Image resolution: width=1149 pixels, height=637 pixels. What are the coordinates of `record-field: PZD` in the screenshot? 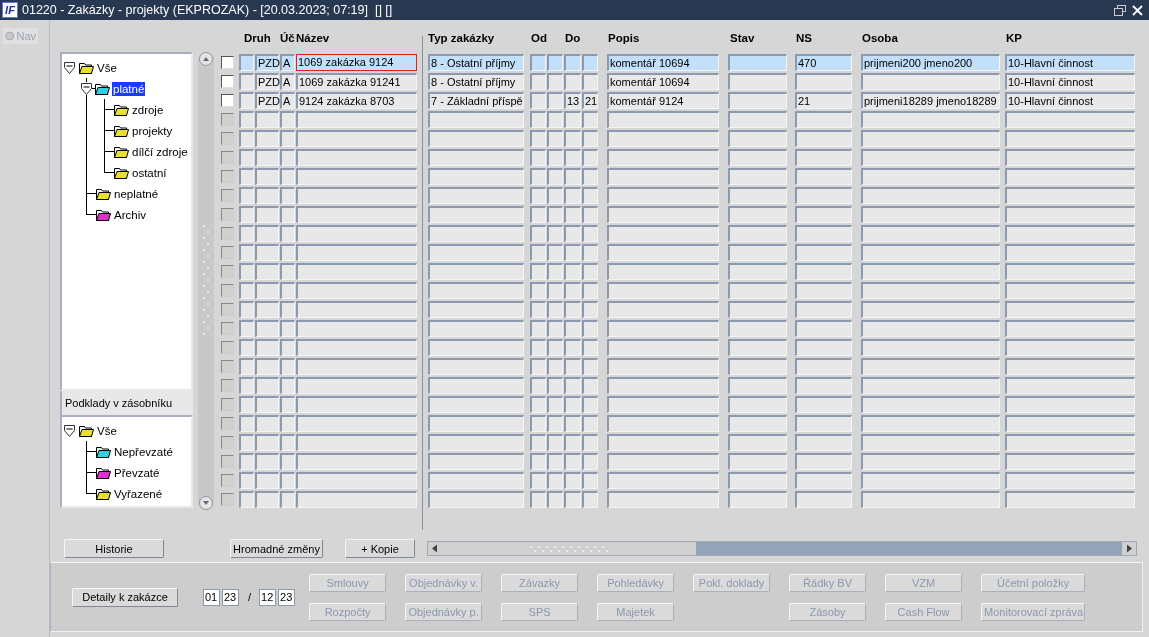 It's located at (267, 81).